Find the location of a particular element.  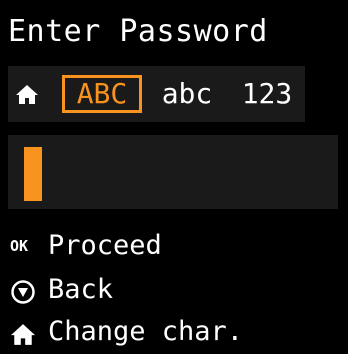

mode-lowercase: abc is located at coordinates (187, 94).